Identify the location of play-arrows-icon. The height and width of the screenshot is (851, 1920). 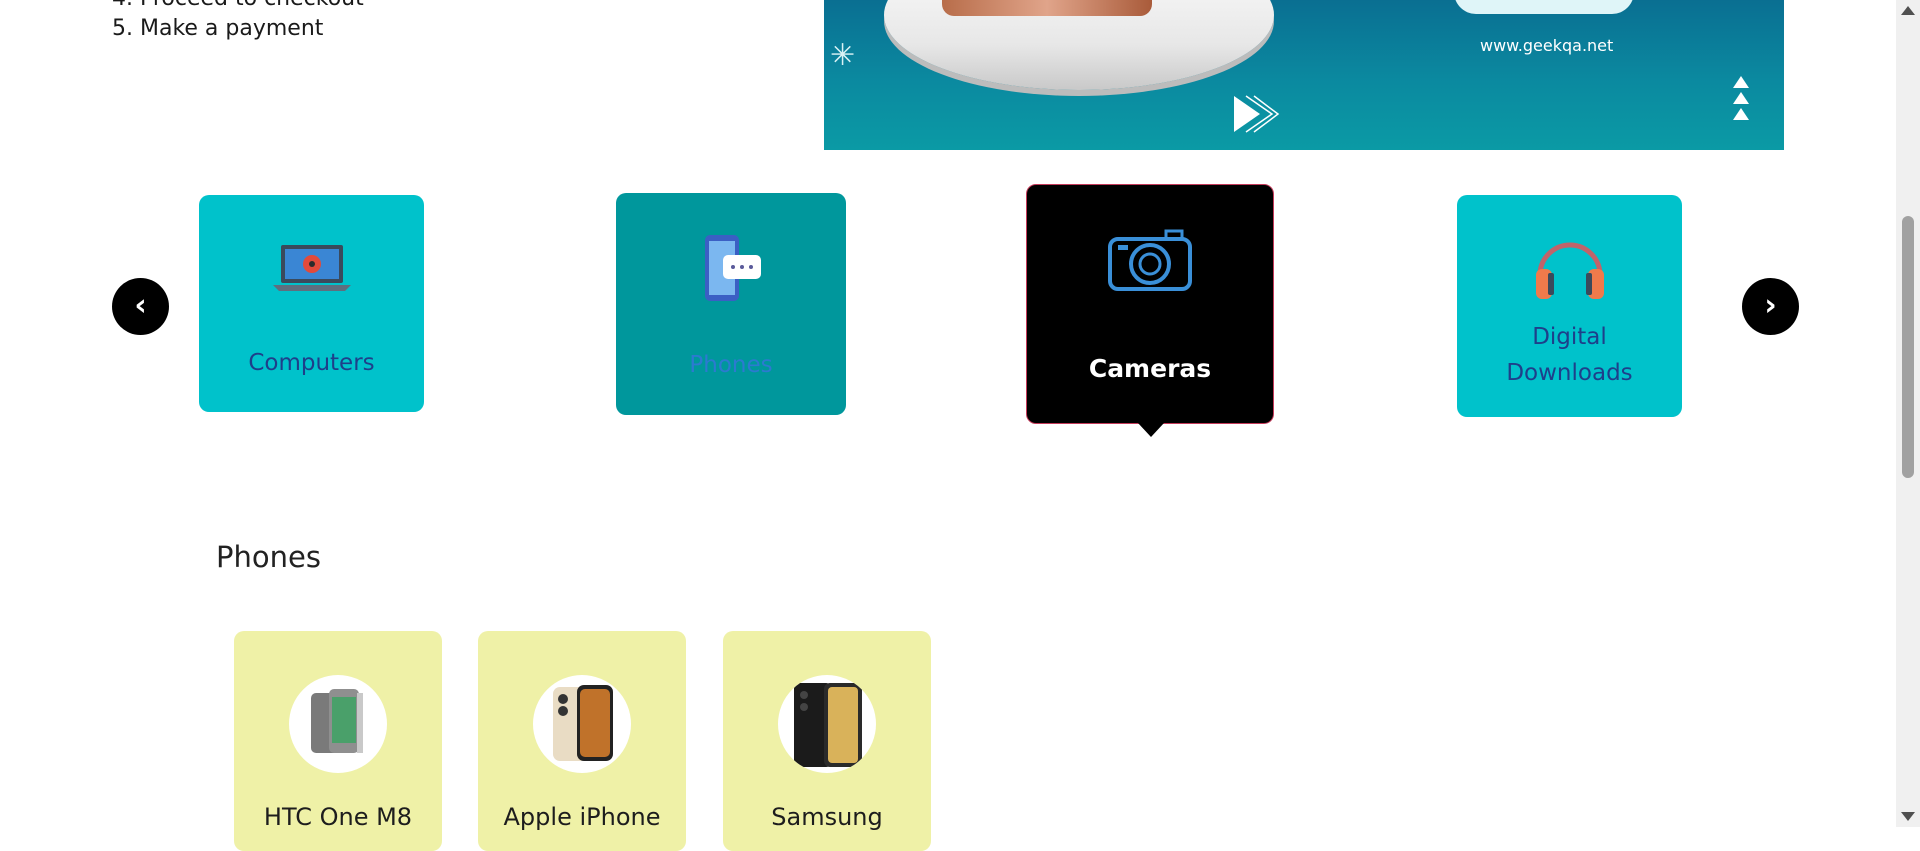
(1257, 114).